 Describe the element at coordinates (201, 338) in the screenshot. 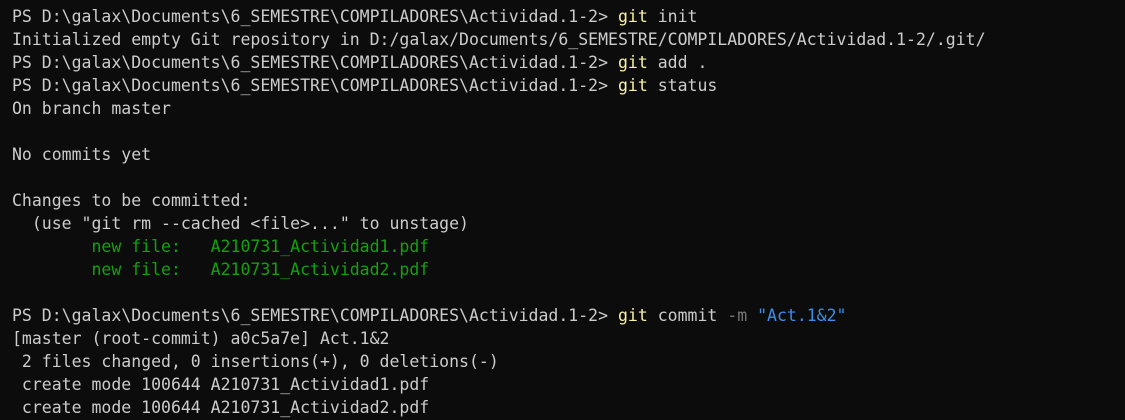

I see `output-commit-summary: [master (root-commit) a0c5a7e] Act.1&2` at that location.